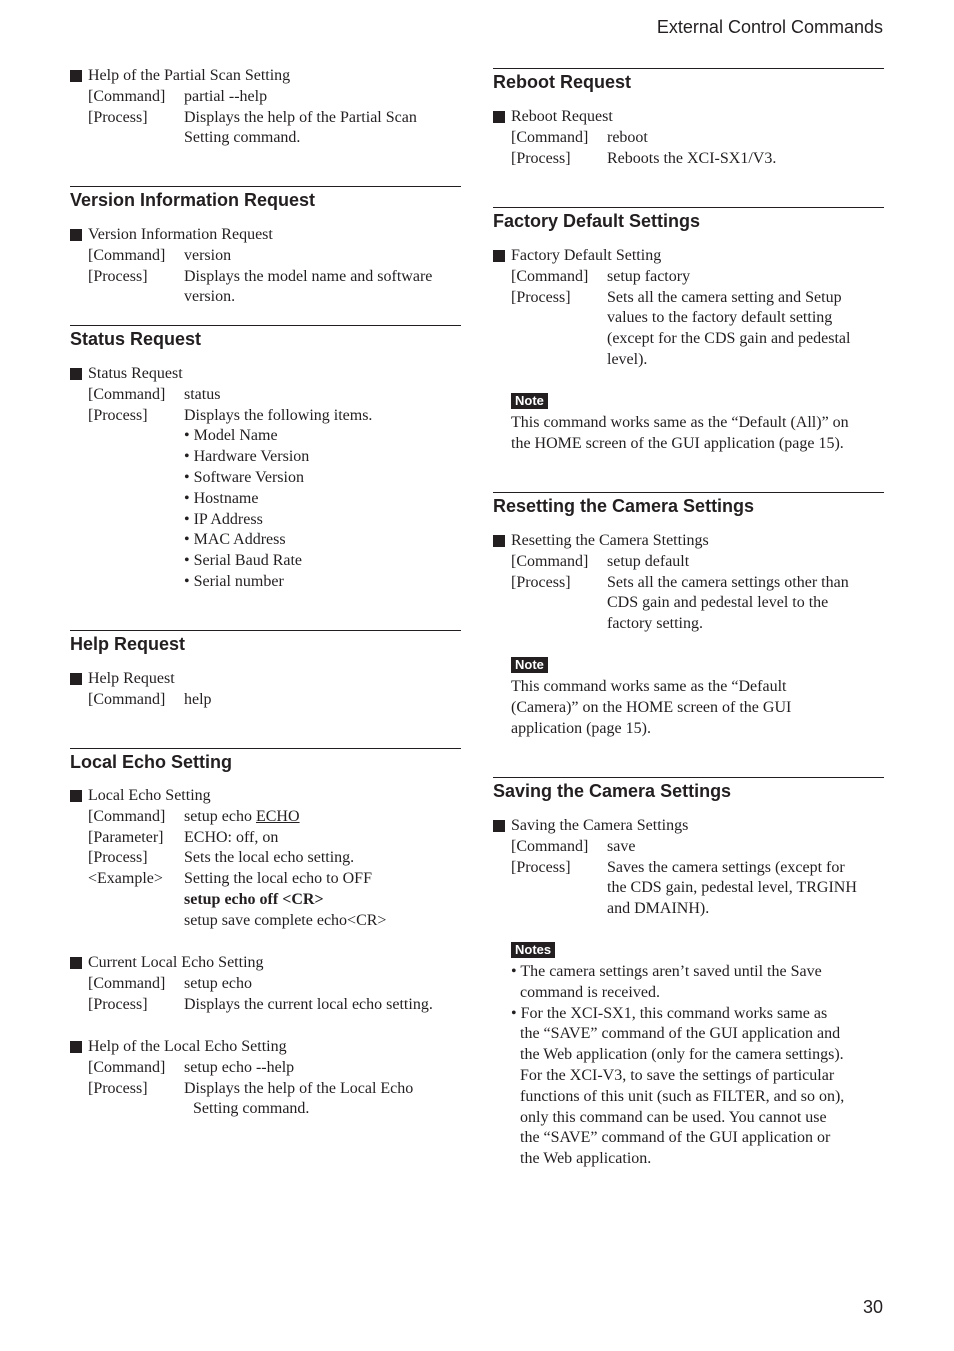 This screenshot has height=1351, width=954. Describe the element at coordinates (612, 791) in the screenshot. I see `section-title: Saving the Camera Settings` at that location.